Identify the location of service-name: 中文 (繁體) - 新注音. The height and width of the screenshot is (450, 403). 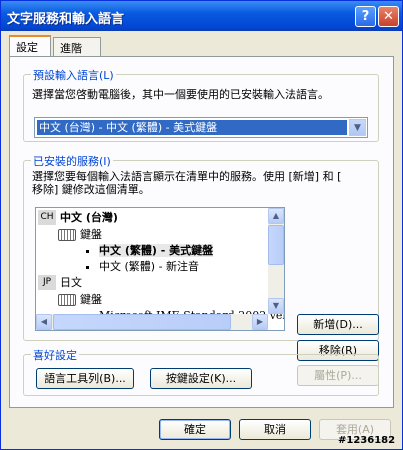
(149, 266).